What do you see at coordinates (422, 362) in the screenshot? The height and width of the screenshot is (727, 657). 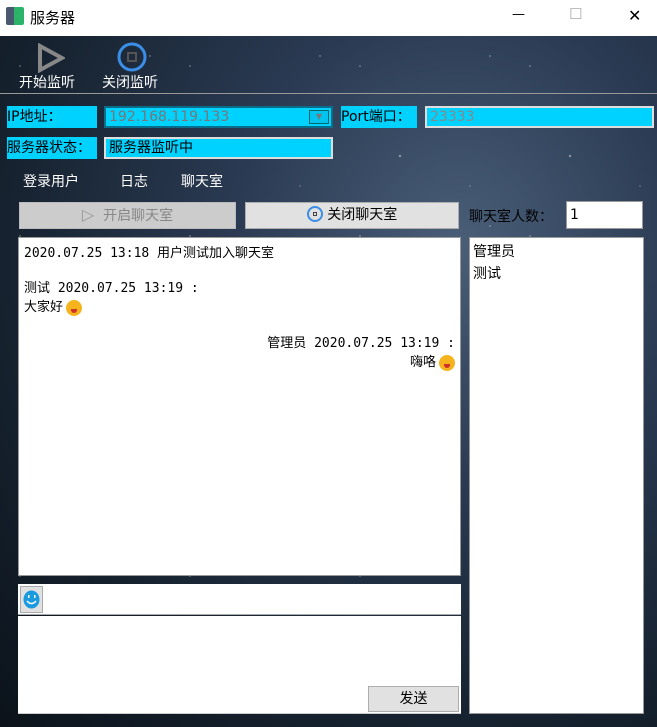 I see `message-text: 嗨咯` at bounding box center [422, 362].